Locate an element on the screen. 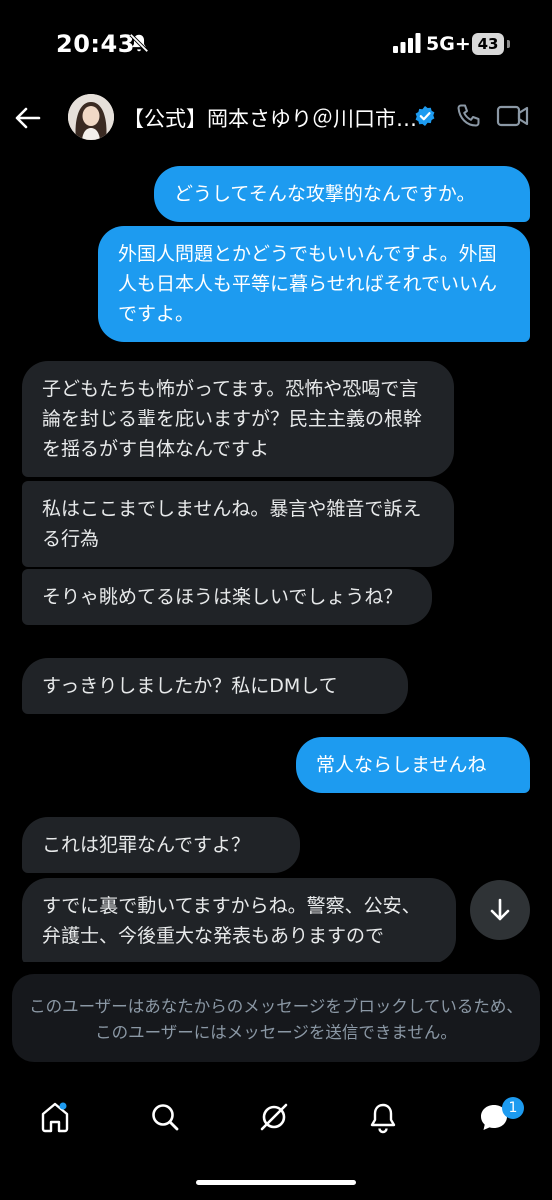 The image size is (552, 1200). verified-badge-icon is located at coordinates (425, 116).